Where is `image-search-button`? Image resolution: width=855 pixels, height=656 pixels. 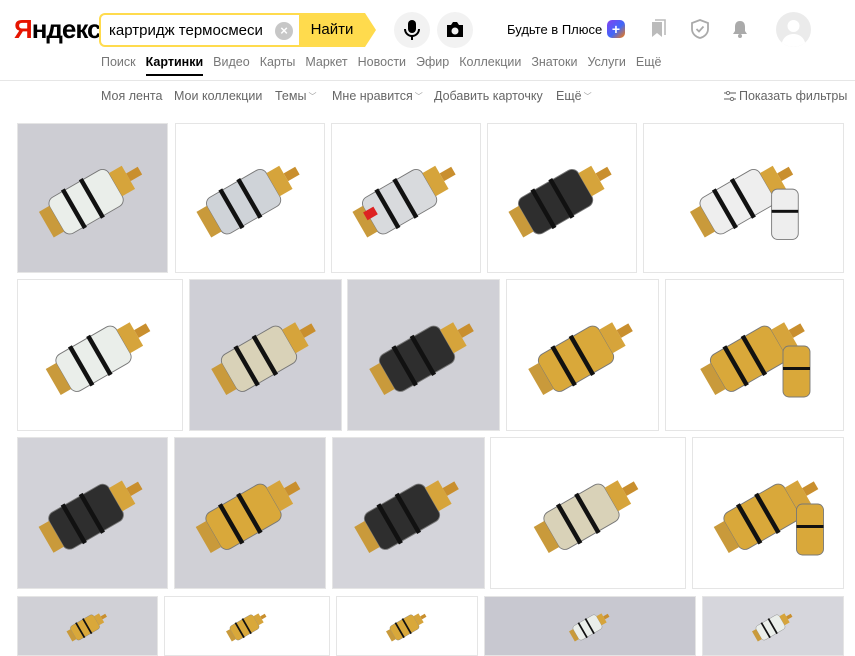
image-search-button is located at coordinates (455, 30).